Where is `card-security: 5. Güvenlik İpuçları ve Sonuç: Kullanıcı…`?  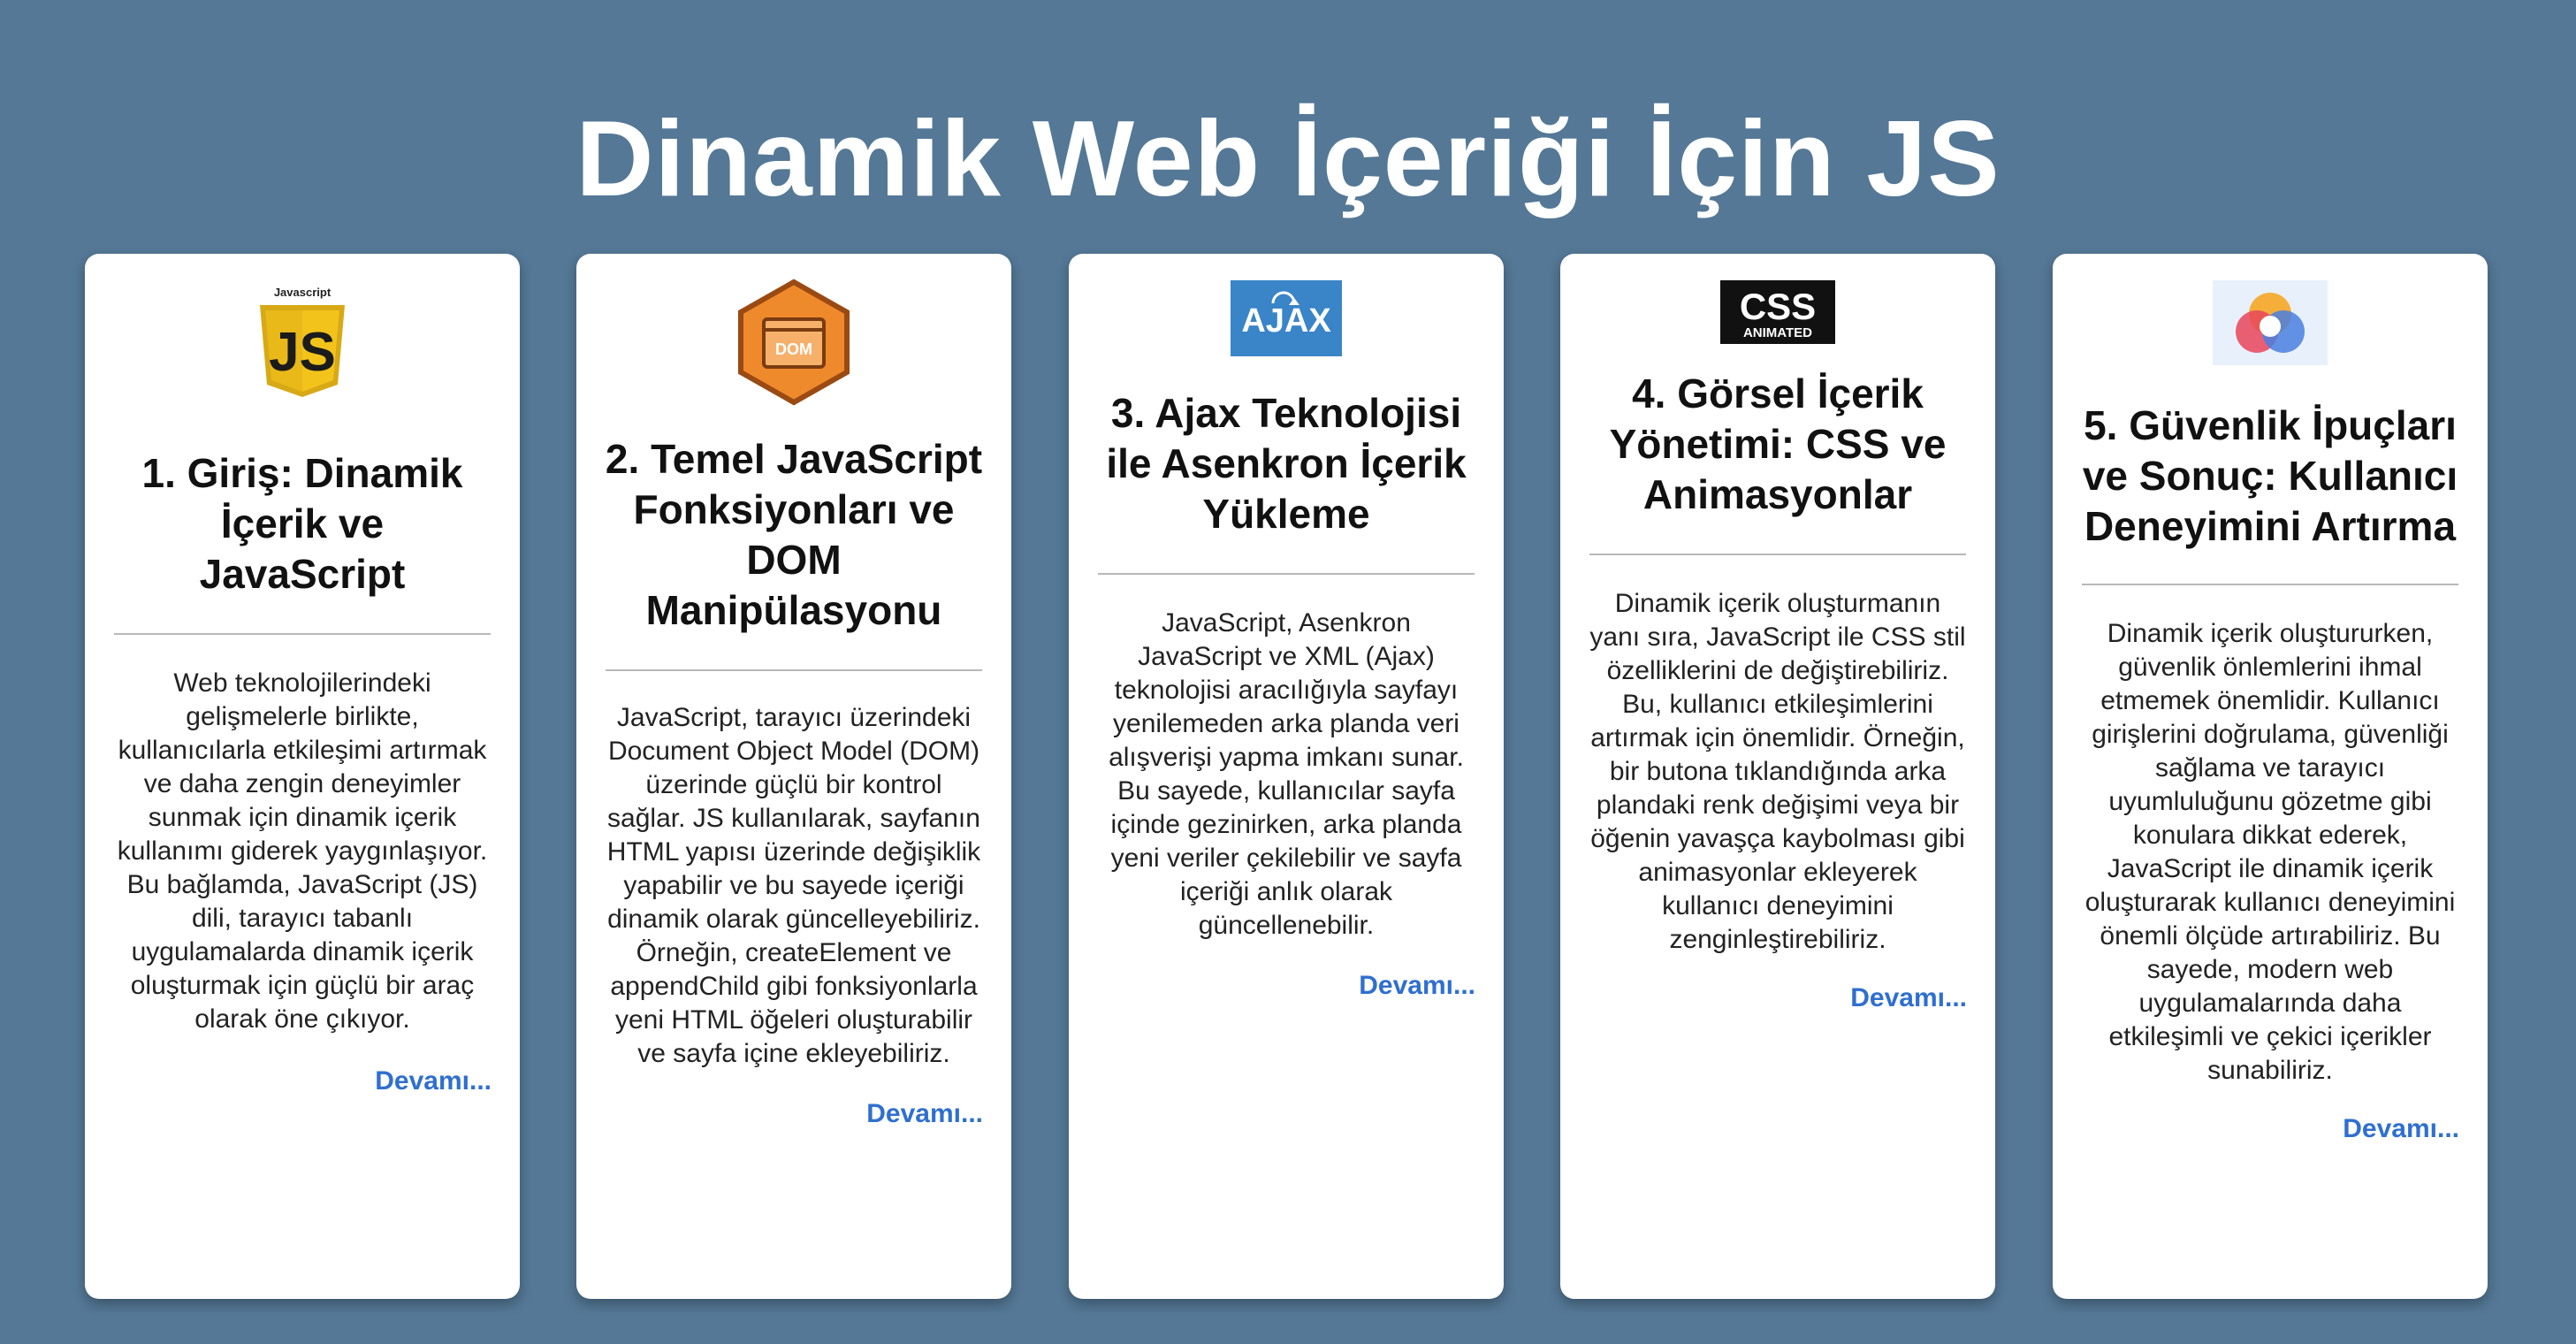
card-security: 5. Güvenlik İpuçları ve Sonuç: Kullanıcı… is located at coordinates (2270, 776).